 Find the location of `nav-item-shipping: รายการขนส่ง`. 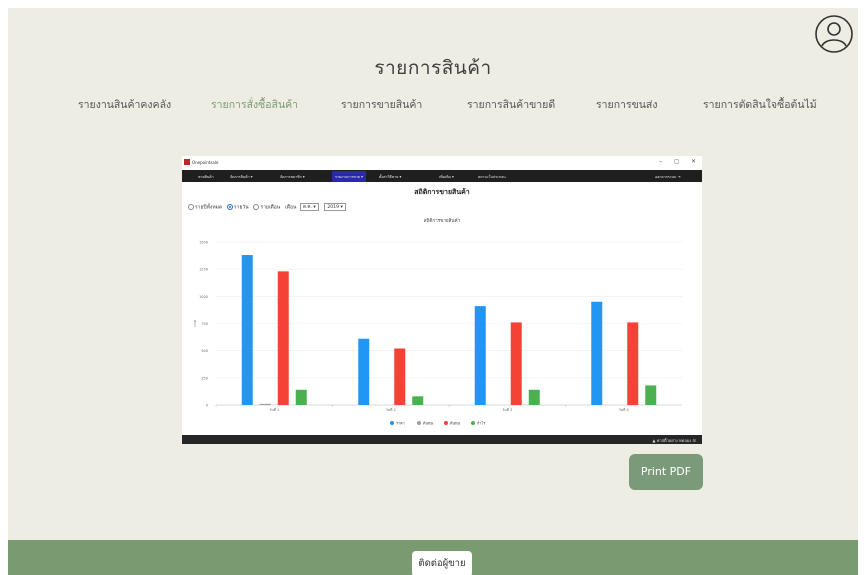

nav-item-shipping: รายการขนส่ง is located at coordinates (626, 104).